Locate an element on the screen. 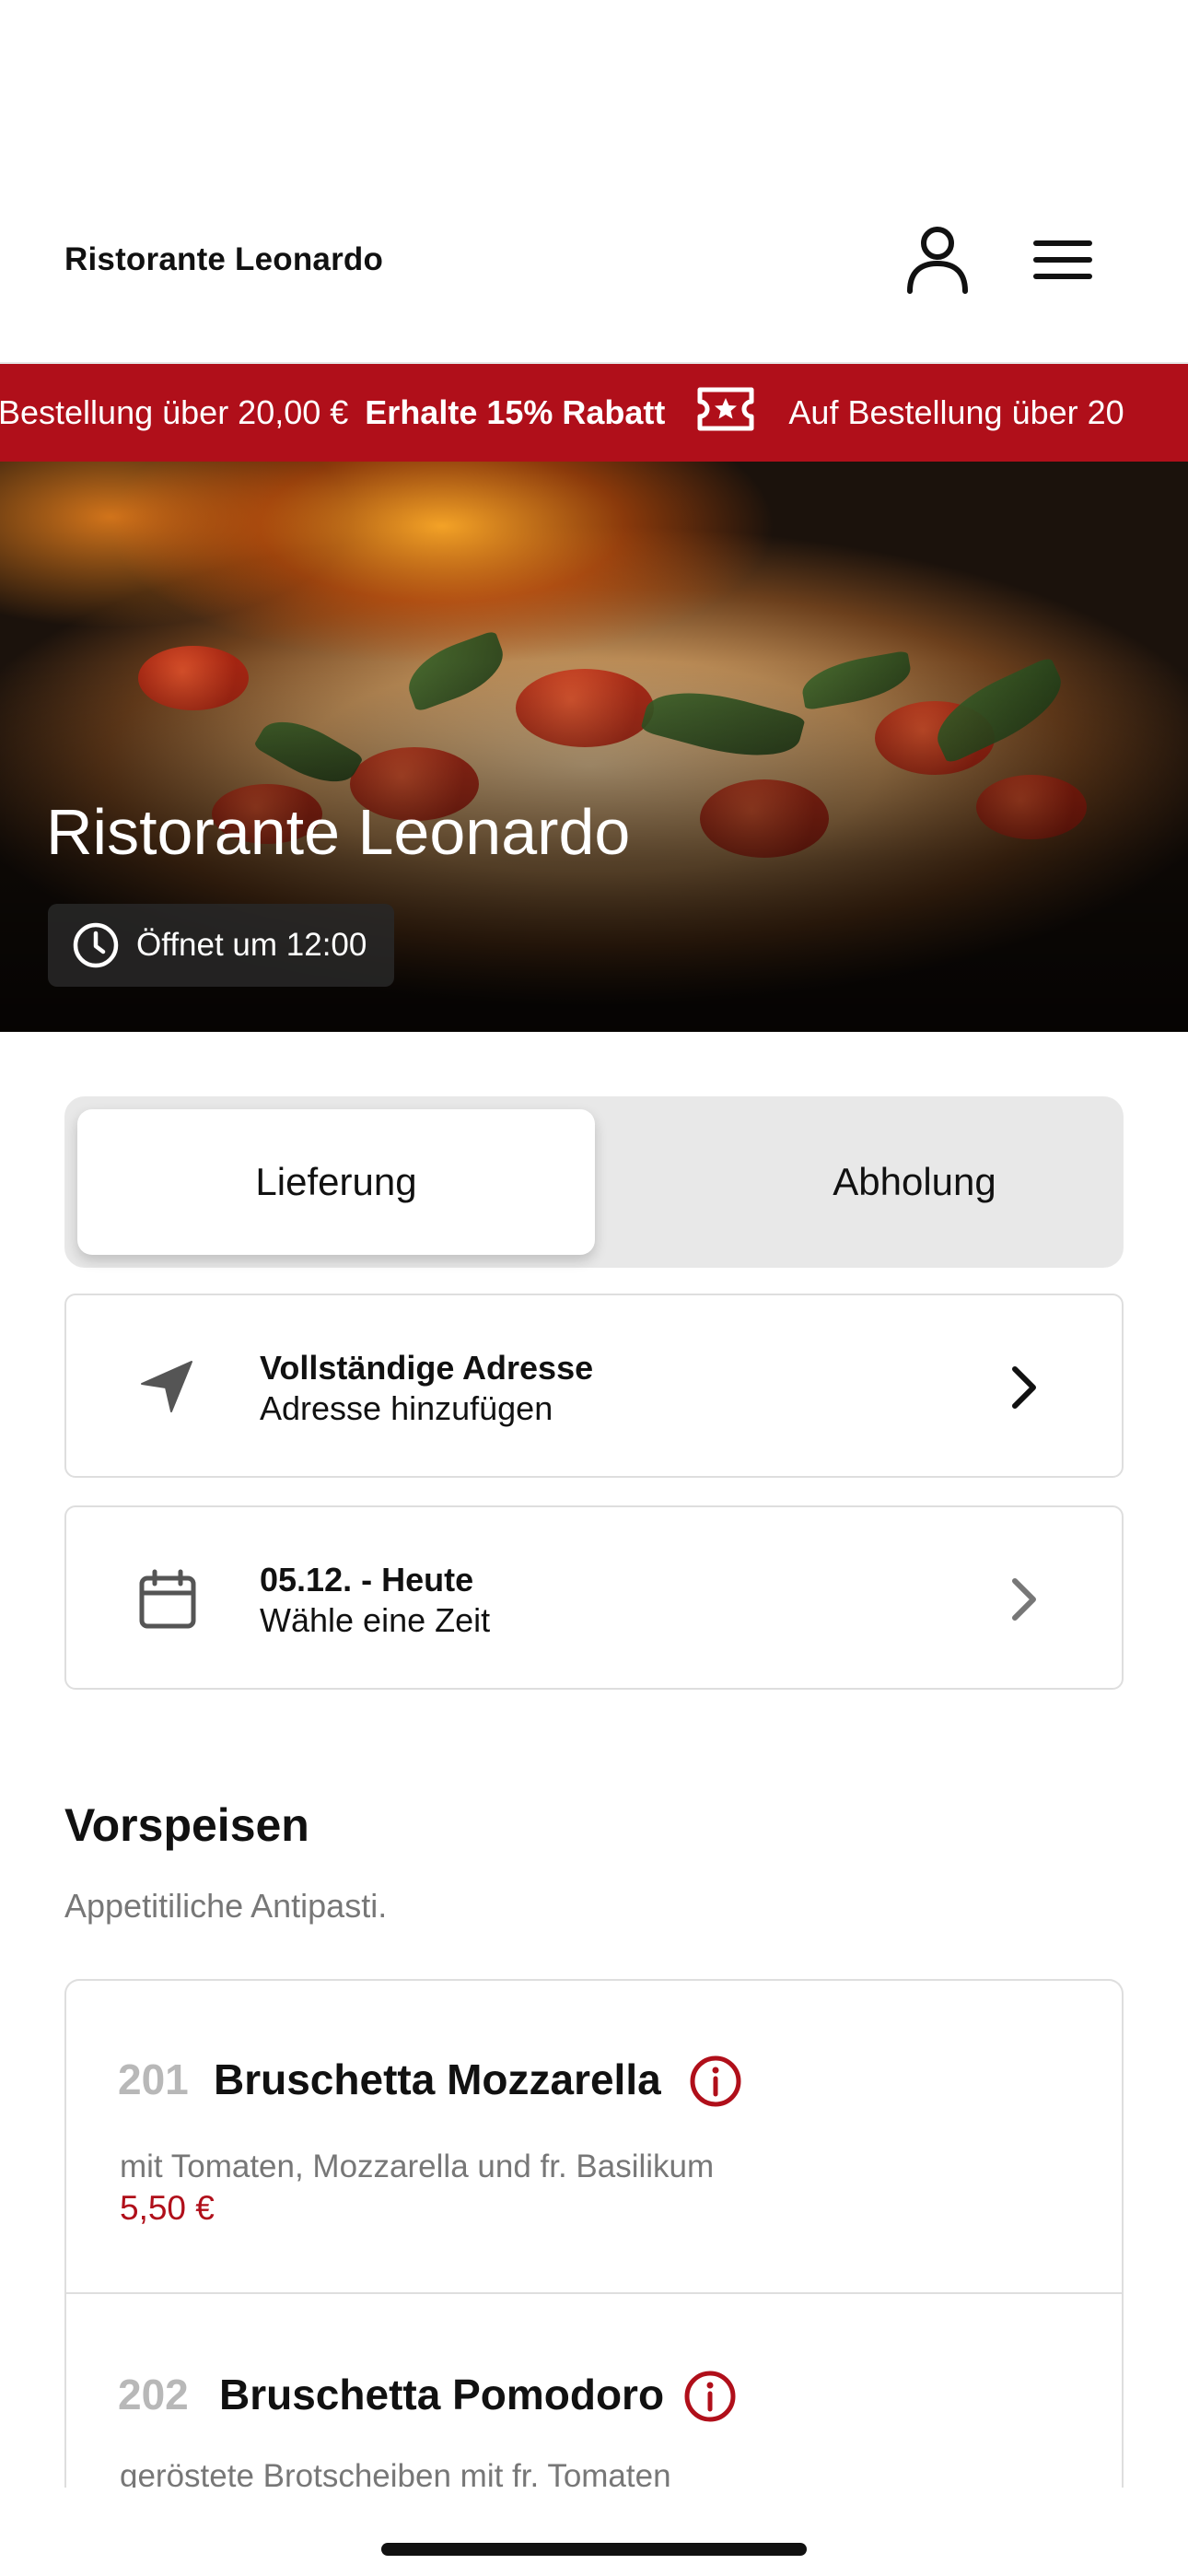 The width and height of the screenshot is (1188, 2576). brand-name: Ristorante Leonardo is located at coordinates (223, 259).